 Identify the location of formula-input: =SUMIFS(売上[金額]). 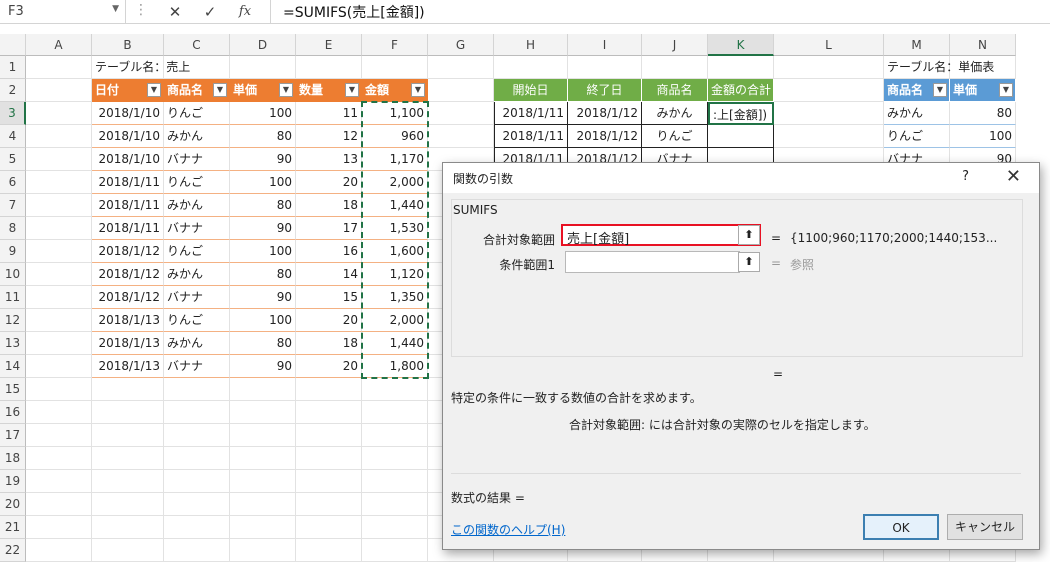
(660, 11).